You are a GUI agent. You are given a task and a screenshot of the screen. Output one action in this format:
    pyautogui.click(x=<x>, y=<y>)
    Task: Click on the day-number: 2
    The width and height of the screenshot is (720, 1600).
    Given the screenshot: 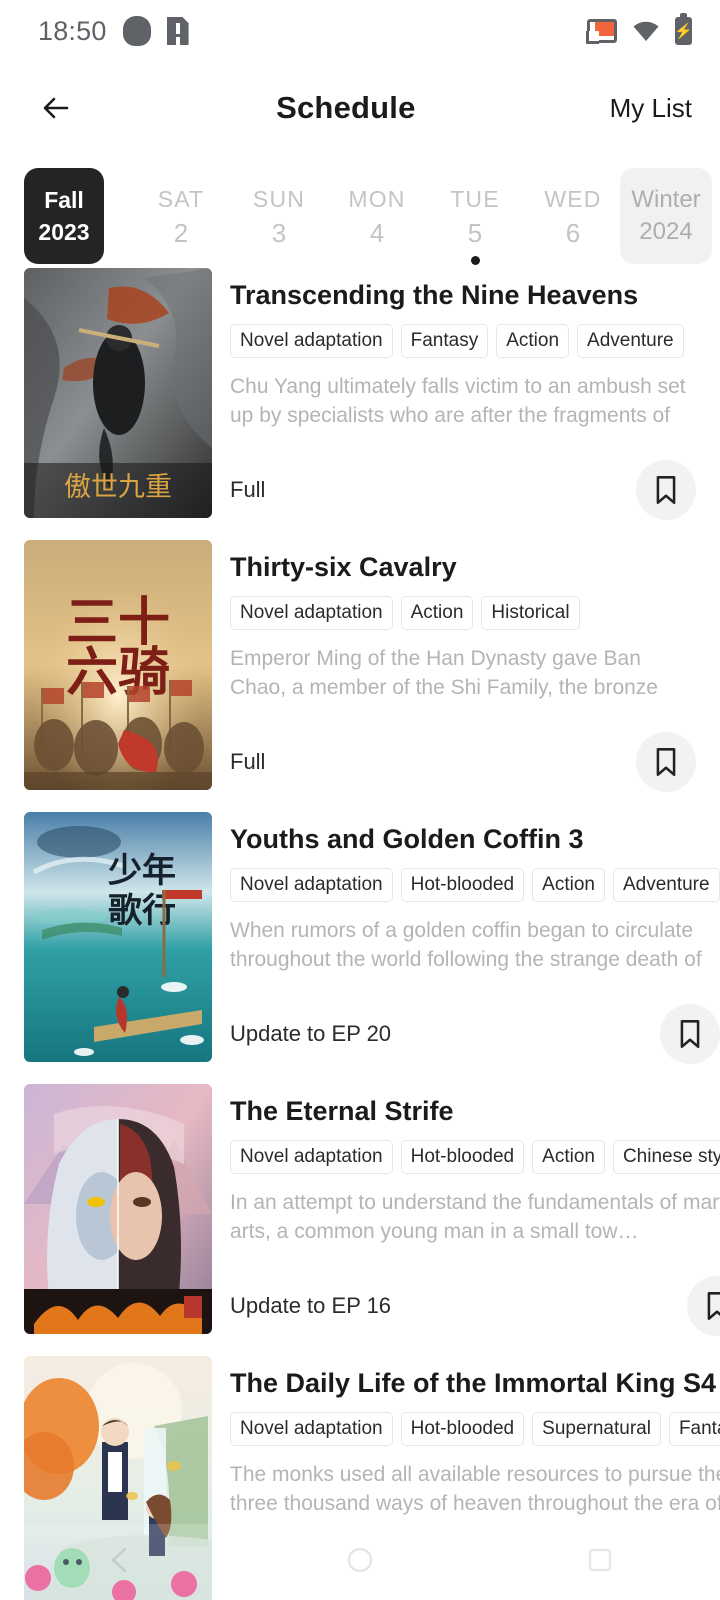 What is the action you would take?
    pyautogui.click(x=181, y=233)
    